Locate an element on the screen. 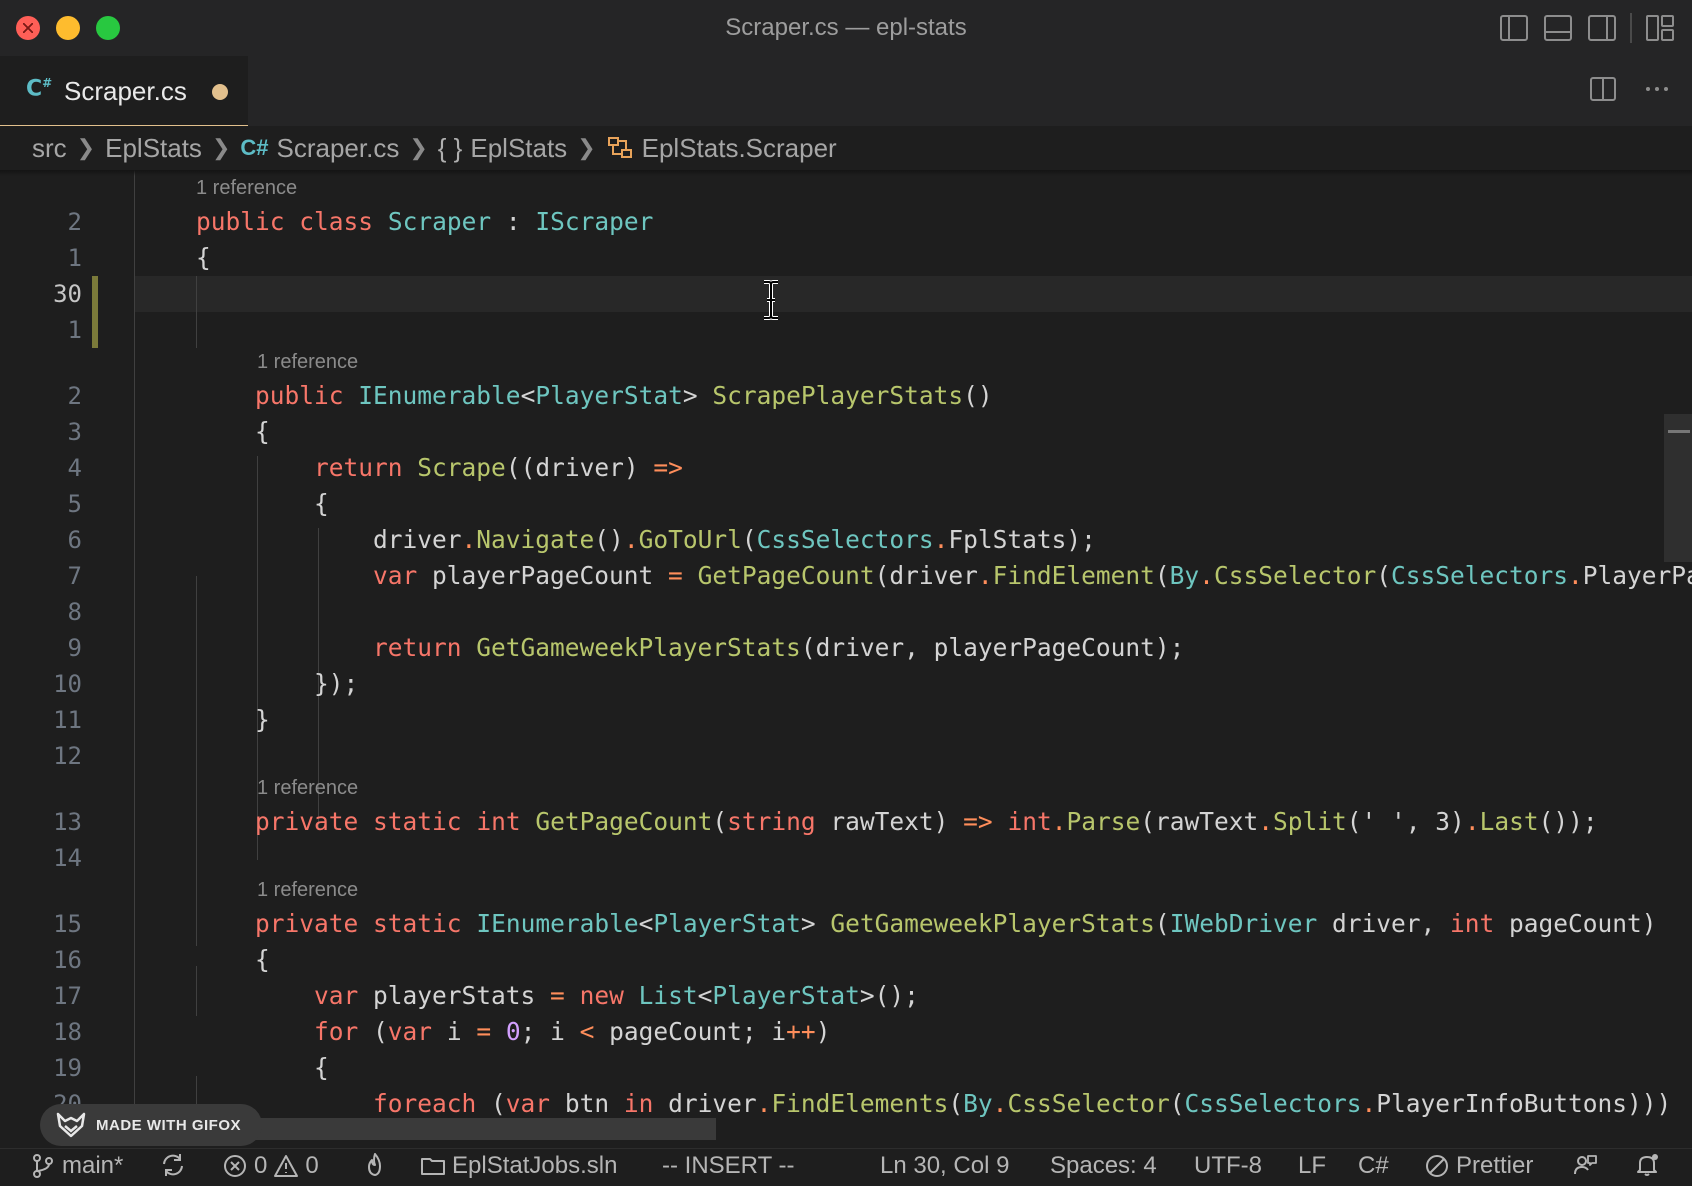 Image resolution: width=1692 pixels, height=1186 pixels. line-number: 12 is located at coordinates (67, 756).